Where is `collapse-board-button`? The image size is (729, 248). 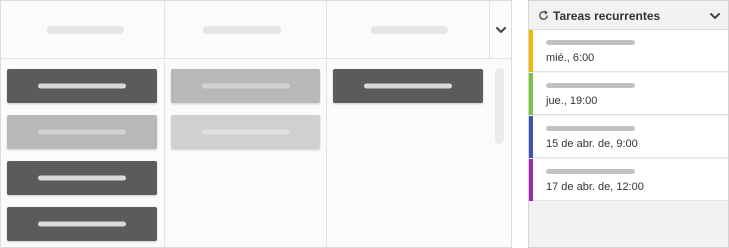
collapse-board-button is located at coordinates (500, 30).